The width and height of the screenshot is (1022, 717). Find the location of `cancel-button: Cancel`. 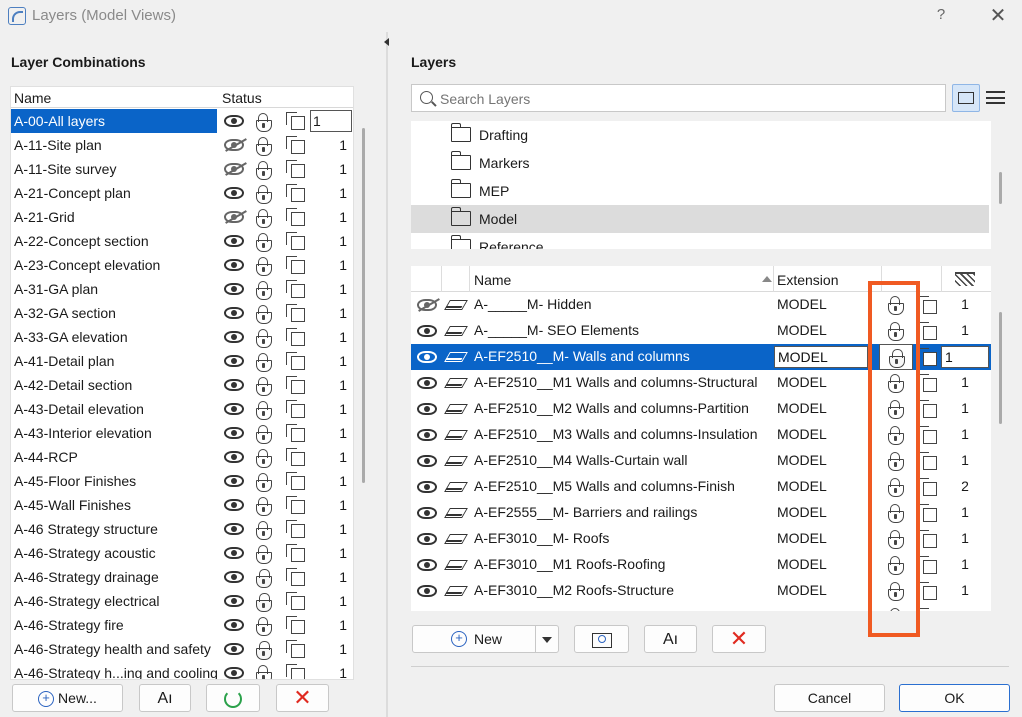

cancel-button: Cancel is located at coordinates (829, 698).